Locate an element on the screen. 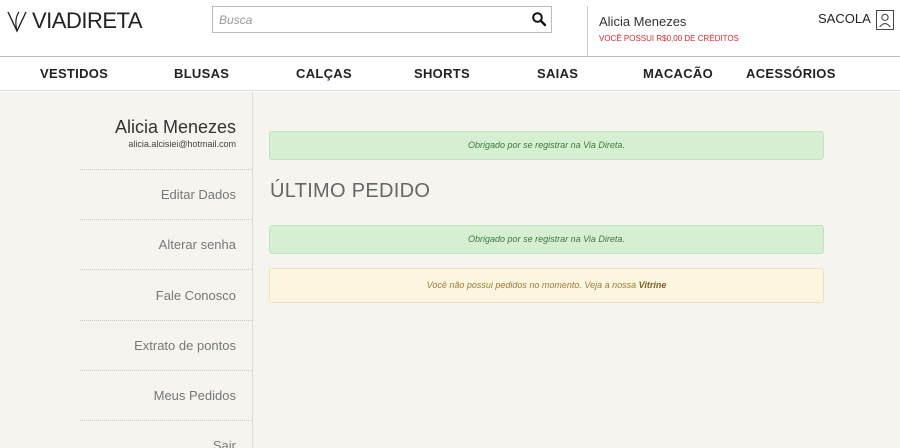  nav-item-shorts: SHORTS is located at coordinates (442, 73).